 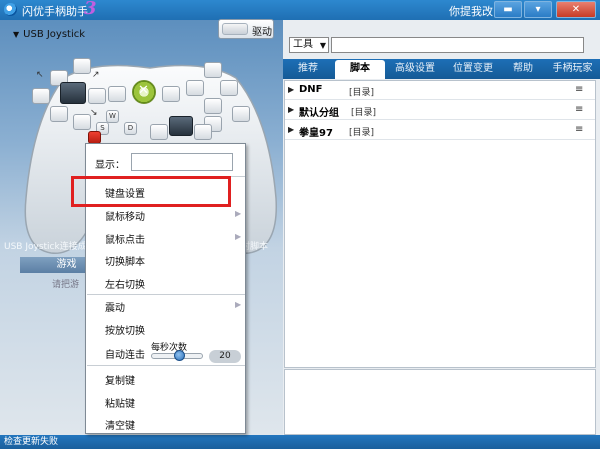 What do you see at coordinates (66, 285) in the screenshot?
I see `hint-text: 请把游` at bounding box center [66, 285].